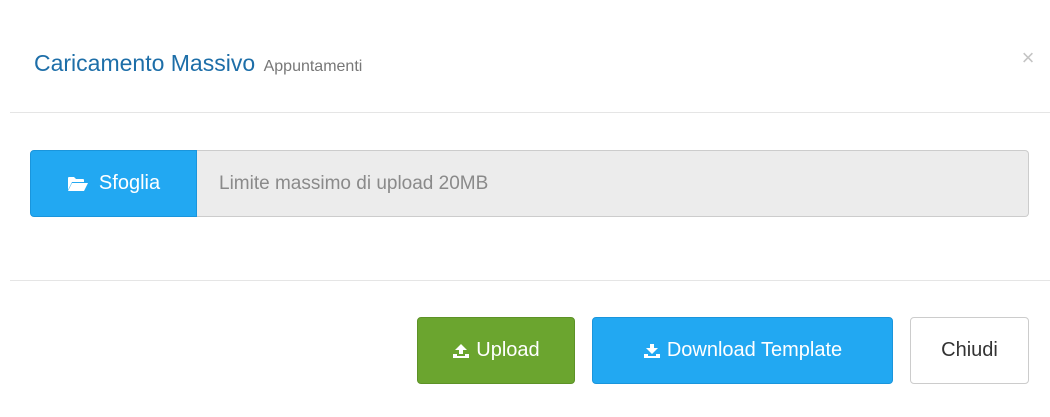 The height and width of the screenshot is (417, 1050). I want to click on modal-title-subtitle: Appuntamenti, so click(313, 66).